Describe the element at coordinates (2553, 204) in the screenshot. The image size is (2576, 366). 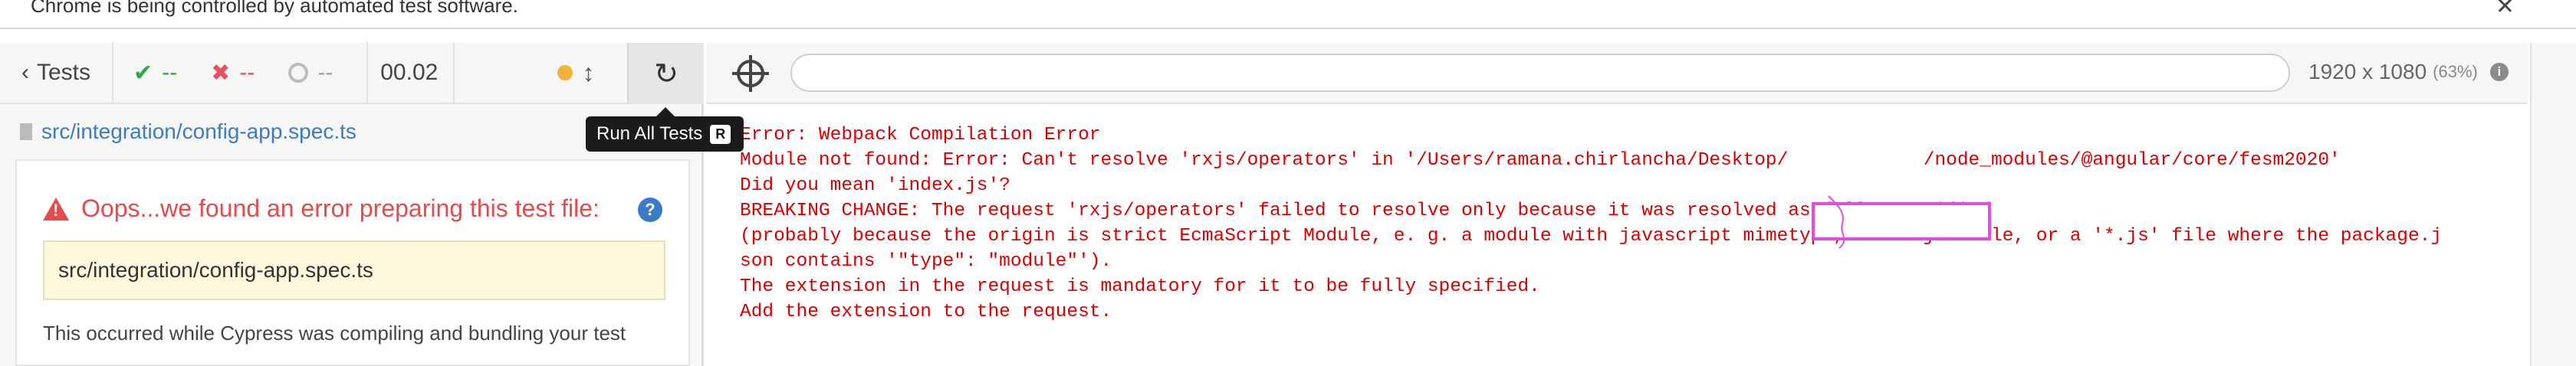
I see `right-scroll-gutter` at that location.